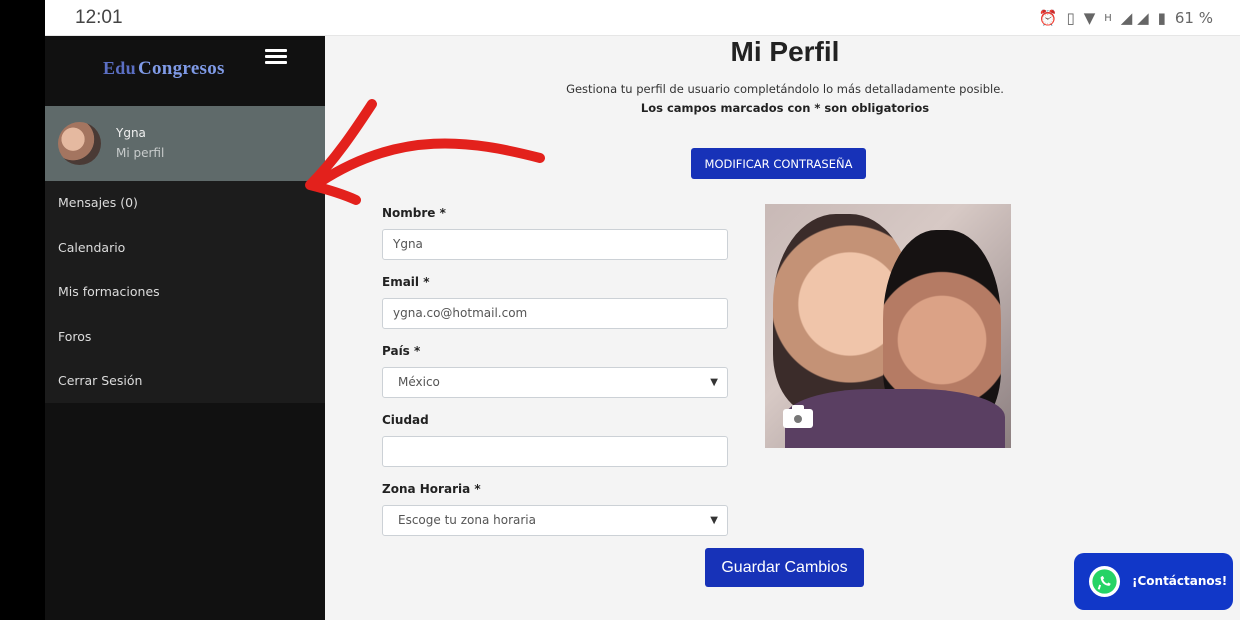  What do you see at coordinates (1243, 310) in the screenshot?
I see `device-edge` at bounding box center [1243, 310].